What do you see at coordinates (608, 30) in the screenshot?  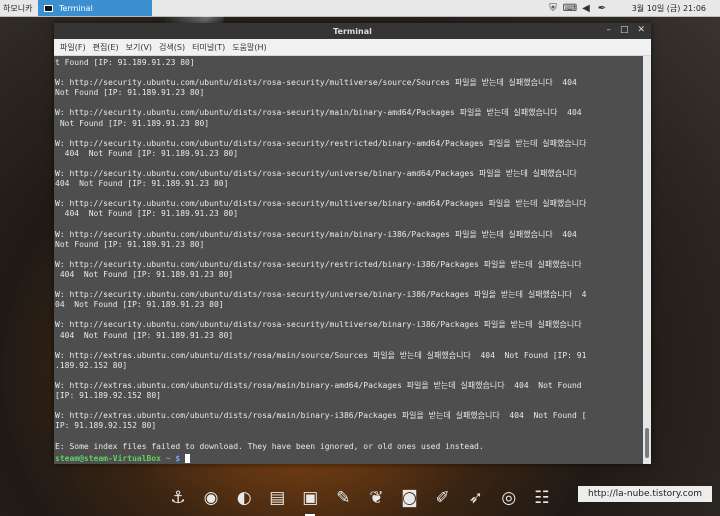 I see `minimize-button: –` at bounding box center [608, 30].